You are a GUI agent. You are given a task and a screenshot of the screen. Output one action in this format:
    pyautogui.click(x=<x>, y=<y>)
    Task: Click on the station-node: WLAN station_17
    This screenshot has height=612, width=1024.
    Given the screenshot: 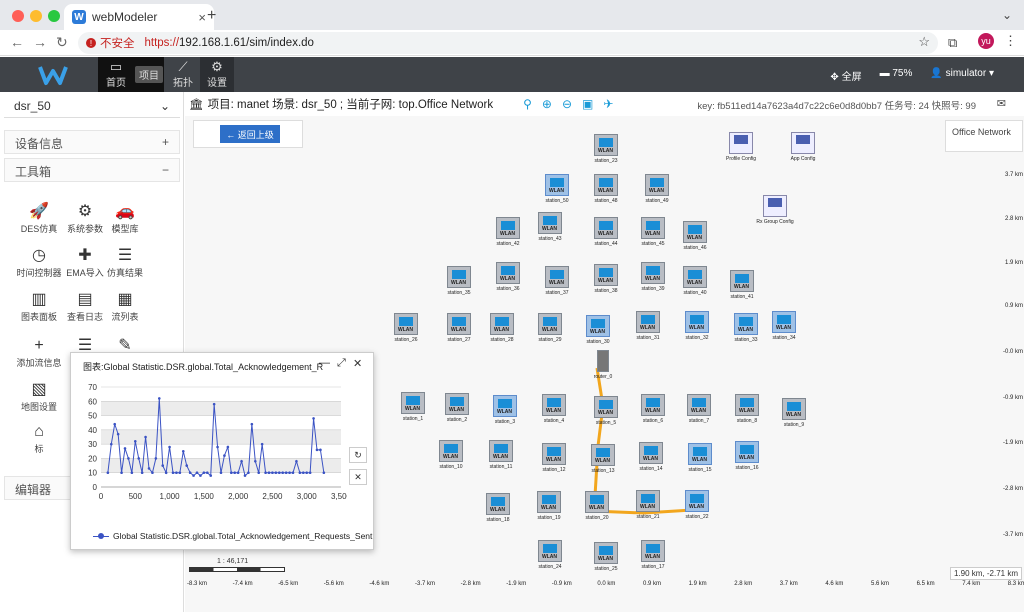 What is the action you would take?
    pyautogui.click(x=653, y=555)
    